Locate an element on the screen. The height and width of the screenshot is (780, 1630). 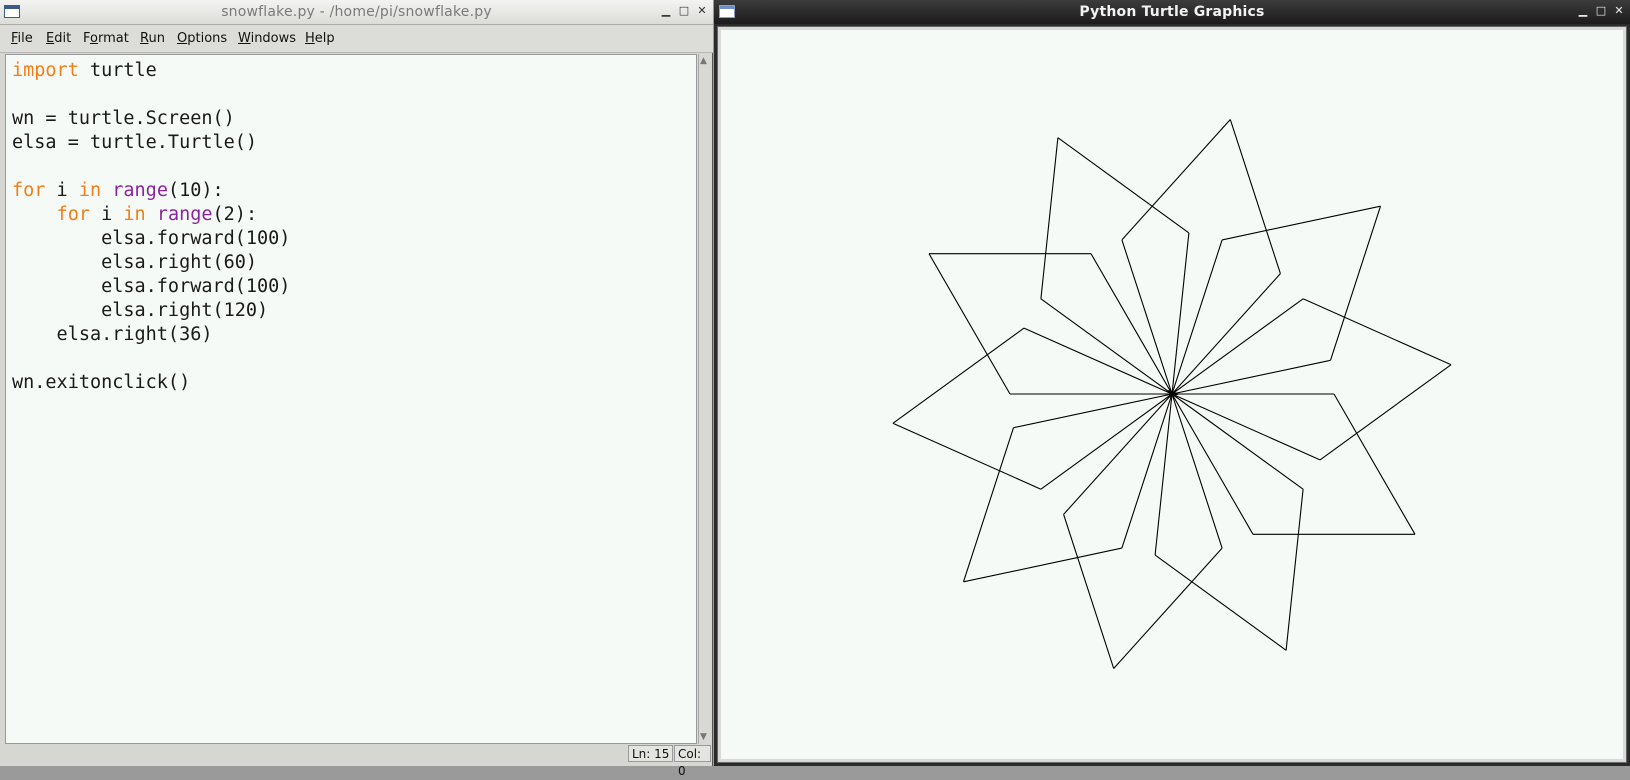
scroll-down-icon: ▼ is located at coordinates (703, 737).